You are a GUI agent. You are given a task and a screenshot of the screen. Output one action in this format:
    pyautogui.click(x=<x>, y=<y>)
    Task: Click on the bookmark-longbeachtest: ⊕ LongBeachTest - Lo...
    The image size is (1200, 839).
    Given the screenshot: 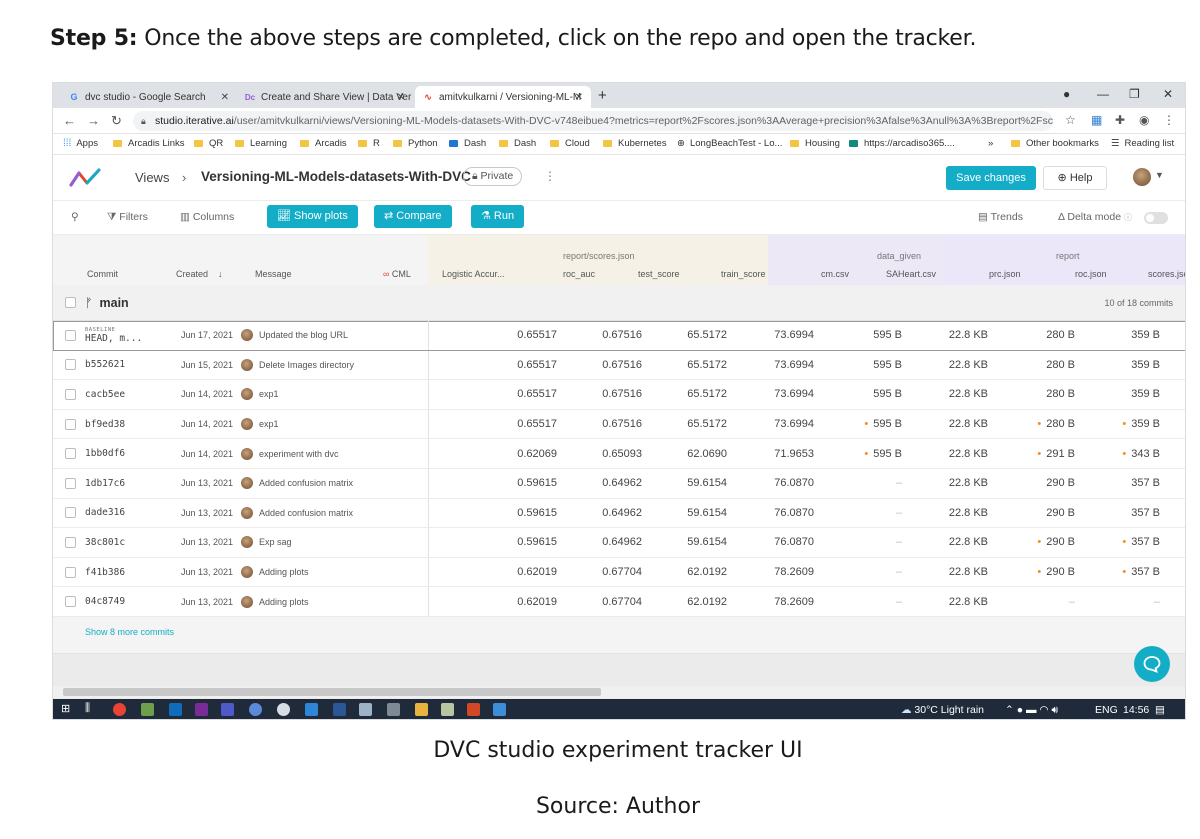 What is the action you would take?
    pyautogui.click(x=729, y=143)
    